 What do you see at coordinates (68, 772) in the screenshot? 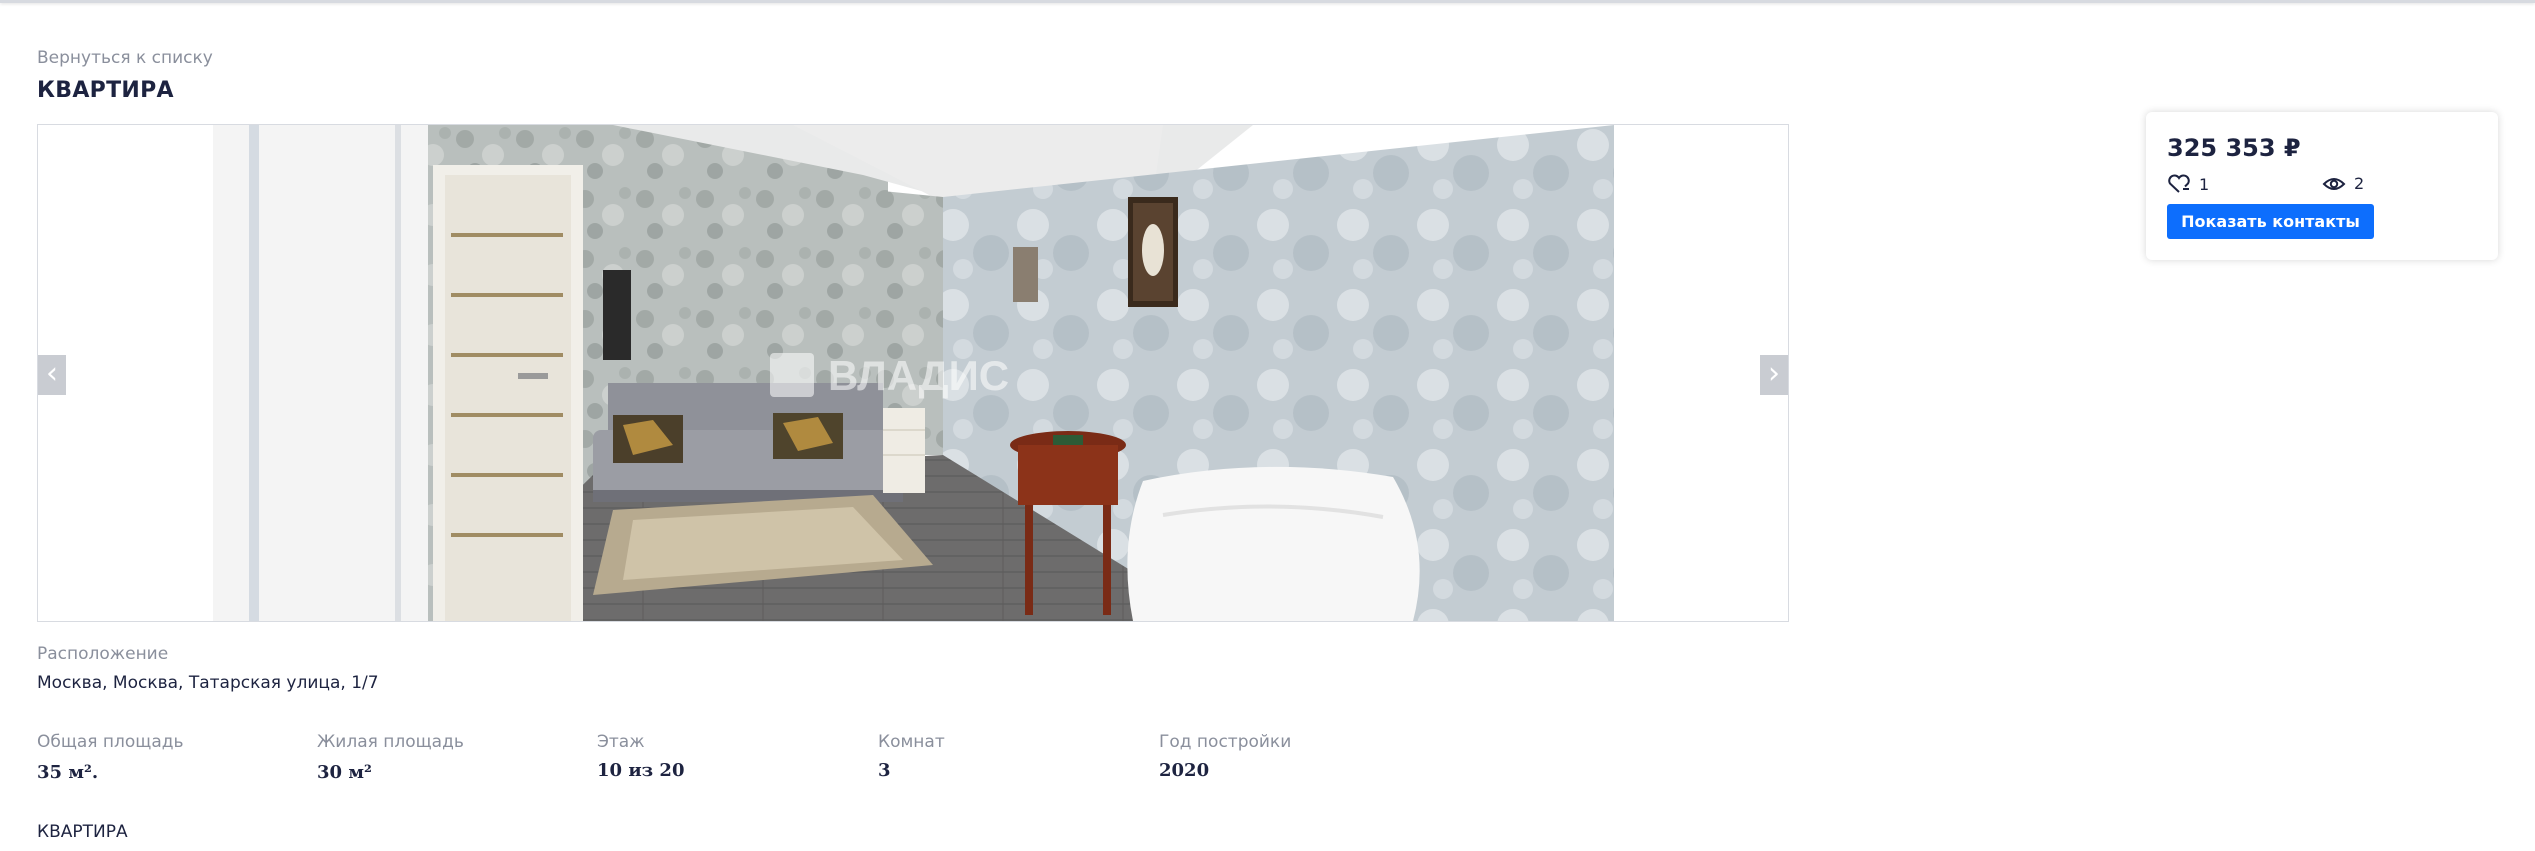
I see `total-area-value: 35 м².` at bounding box center [68, 772].